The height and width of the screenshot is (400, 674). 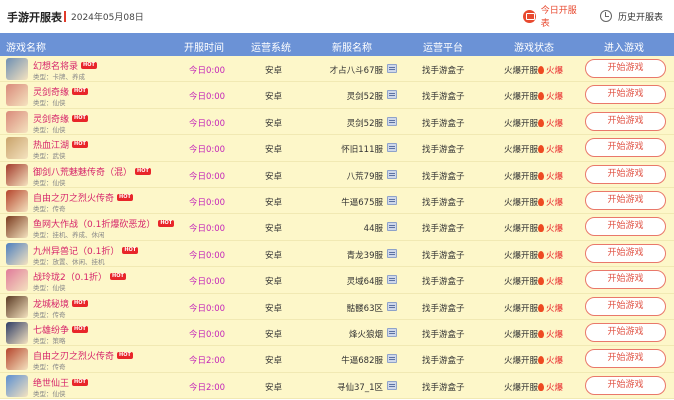 What do you see at coordinates (59, 77) in the screenshot?
I see `game-type: 类型：卡牌、养成` at bounding box center [59, 77].